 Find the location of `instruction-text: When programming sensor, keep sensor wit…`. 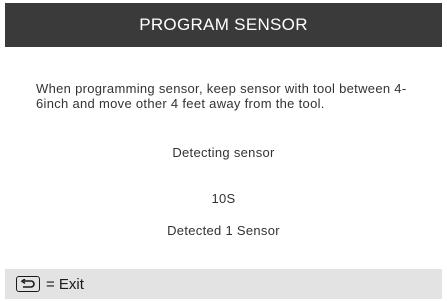

instruction-text: When programming sensor, keep sensor wit… is located at coordinates (221, 96).